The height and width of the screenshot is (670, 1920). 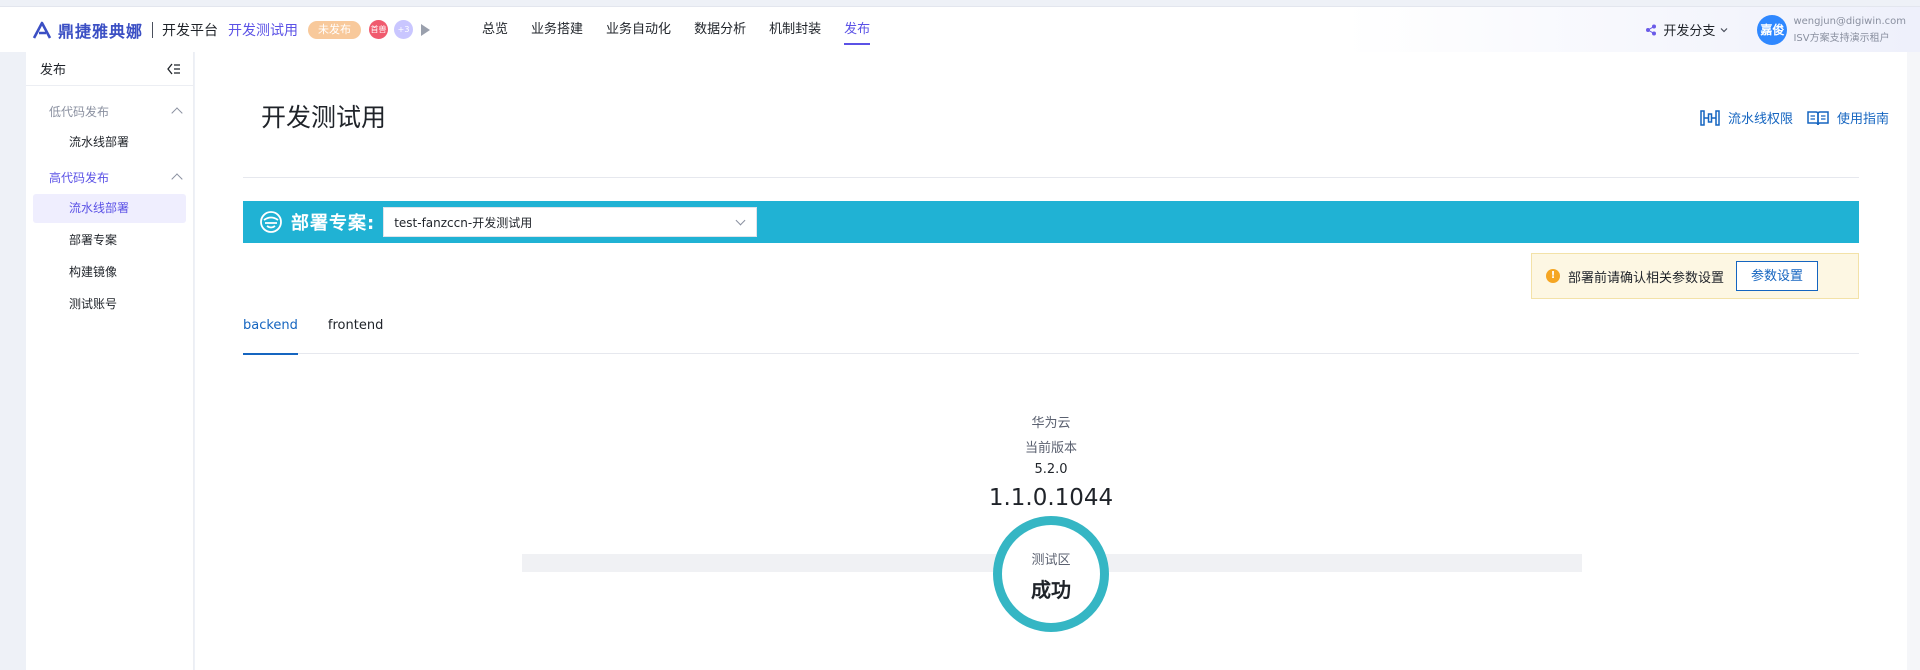 I want to click on sidebar-item-deploy-project: 部署专案, so click(x=109, y=240).